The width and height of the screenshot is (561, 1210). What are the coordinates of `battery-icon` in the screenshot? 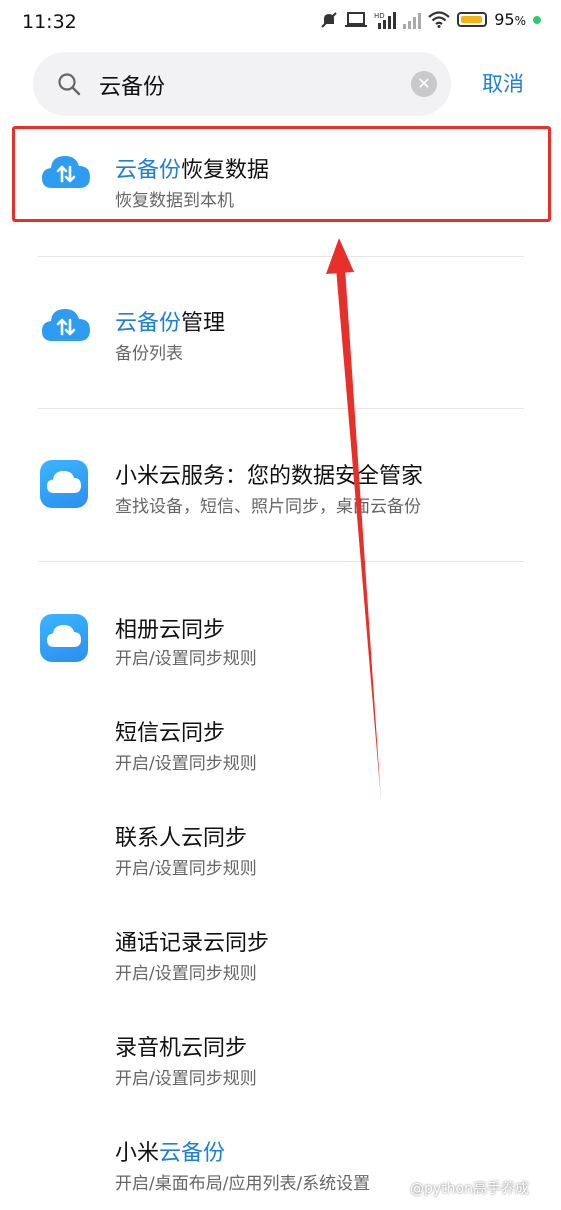 It's located at (472, 19).